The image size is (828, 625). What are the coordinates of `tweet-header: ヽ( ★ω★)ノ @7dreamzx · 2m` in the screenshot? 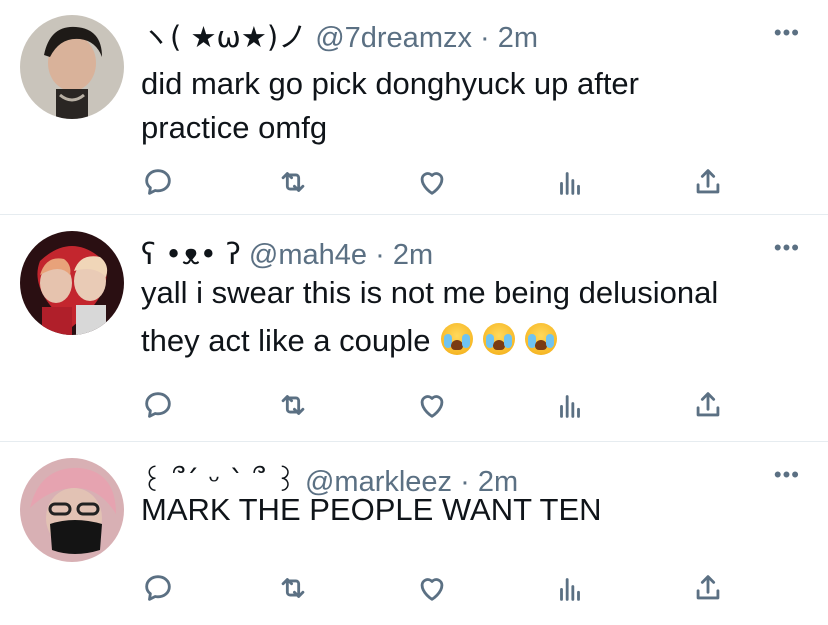 It's located at (339, 37).